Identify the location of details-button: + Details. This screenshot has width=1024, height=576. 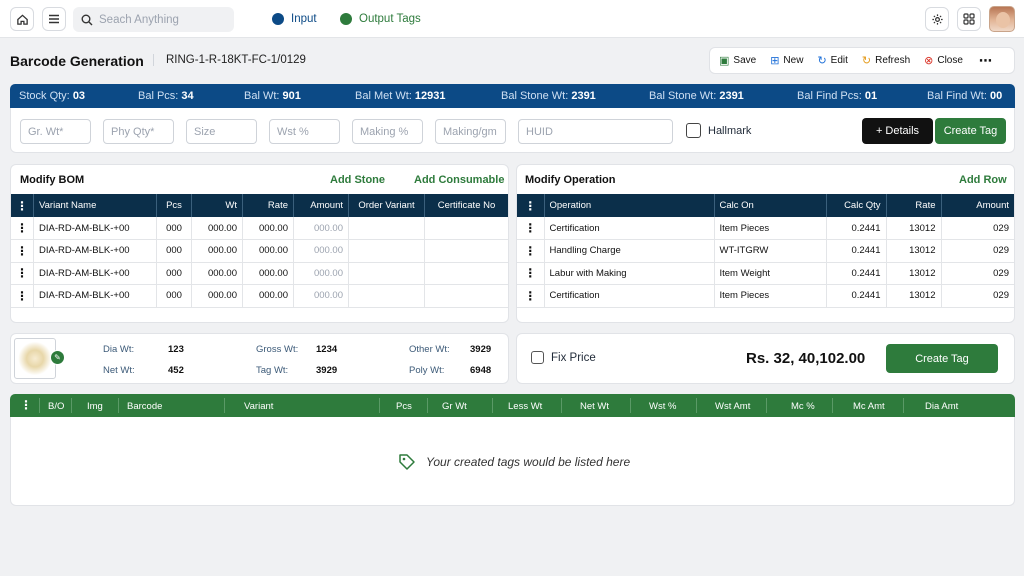
(897, 131).